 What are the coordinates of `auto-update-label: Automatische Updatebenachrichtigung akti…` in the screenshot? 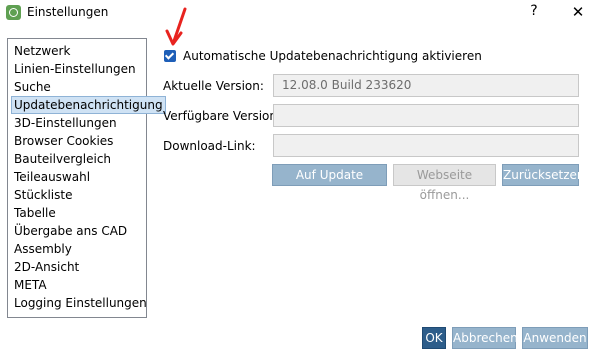 It's located at (332, 56).